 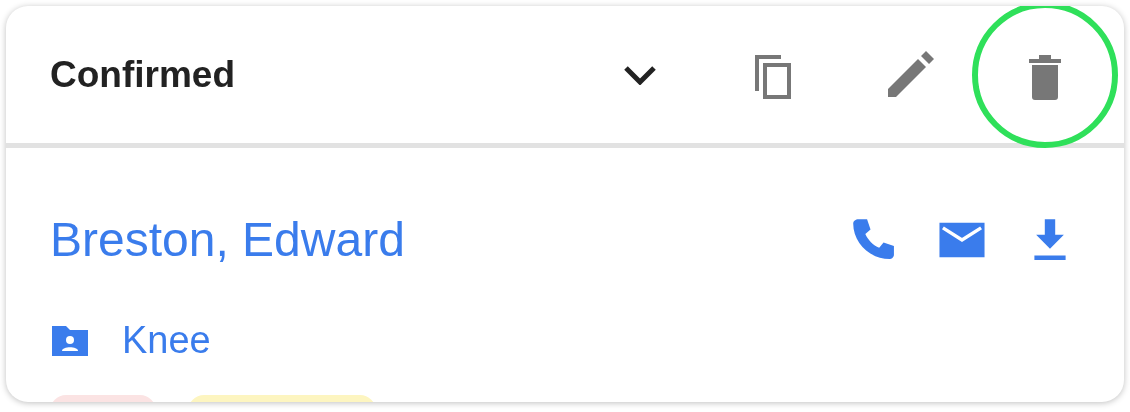 I want to click on folder-icon, so click(x=70, y=340).